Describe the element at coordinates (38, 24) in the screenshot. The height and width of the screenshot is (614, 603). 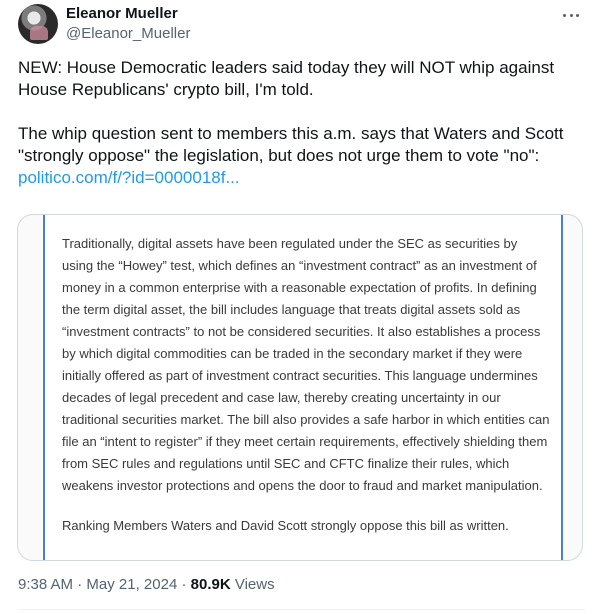
I see `avatar` at that location.